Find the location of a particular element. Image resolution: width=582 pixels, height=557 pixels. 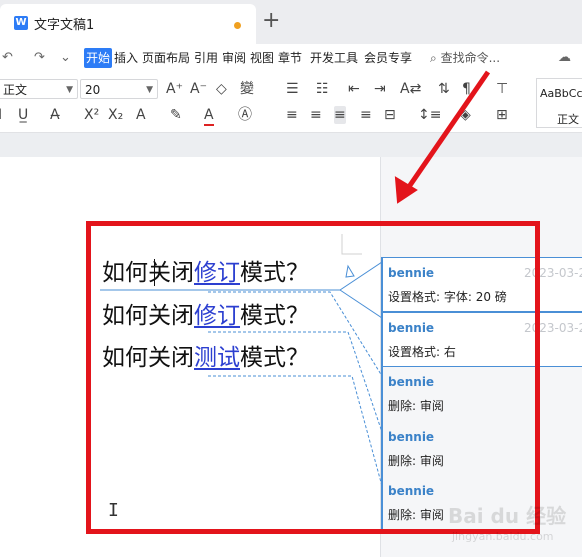

doc-line-3: 如何关闭测试模式？ is located at coordinates (205, 358).